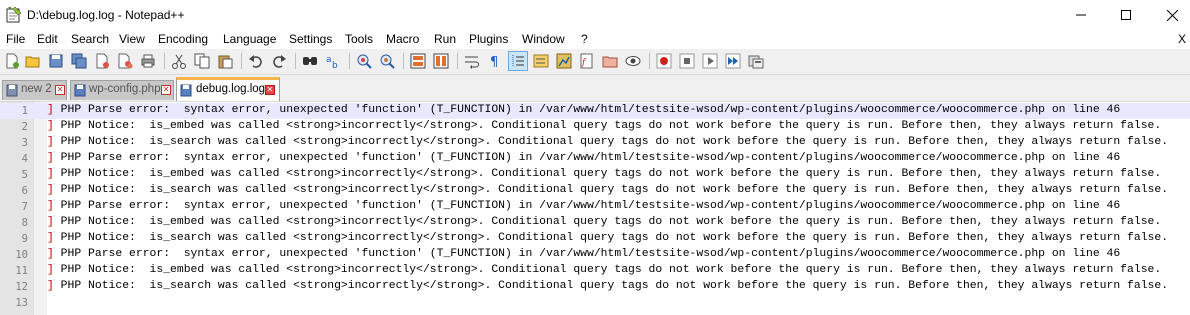 Image resolution: width=1190 pixels, height=315 pixels. What do you see at coordinates (518, 61) in the screenshot?
I see `indent-guide-icon` at bounding box center [518, 61].